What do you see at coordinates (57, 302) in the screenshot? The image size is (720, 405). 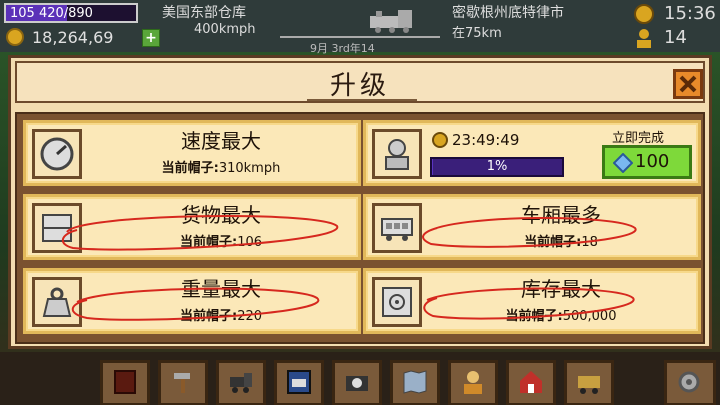 I see `weight-icon` at bounding box center [57, 302].